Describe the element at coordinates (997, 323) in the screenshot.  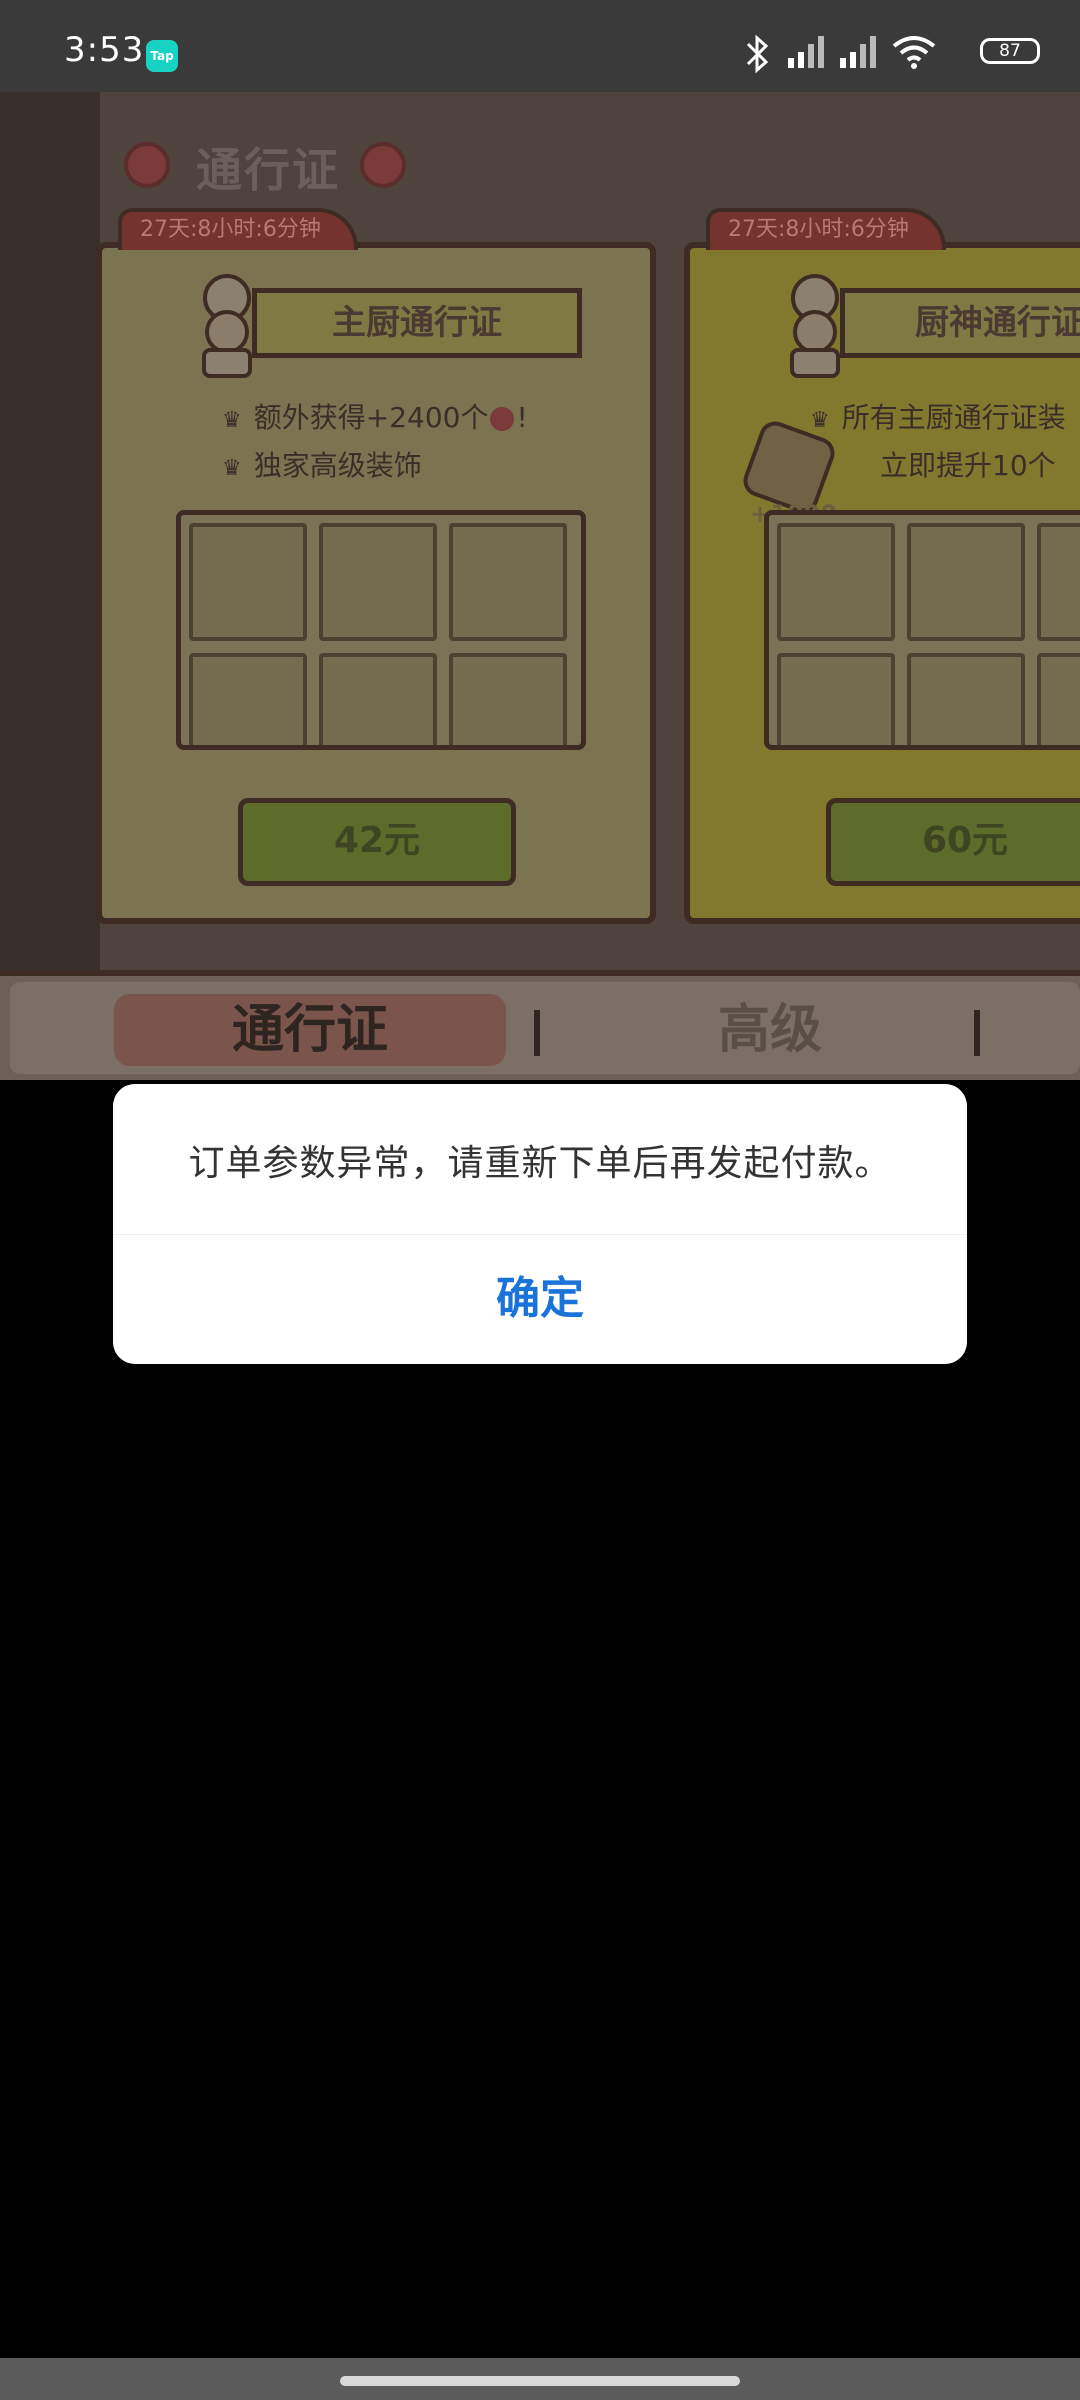
I see `banner-title: 厨神通行证` at that location.